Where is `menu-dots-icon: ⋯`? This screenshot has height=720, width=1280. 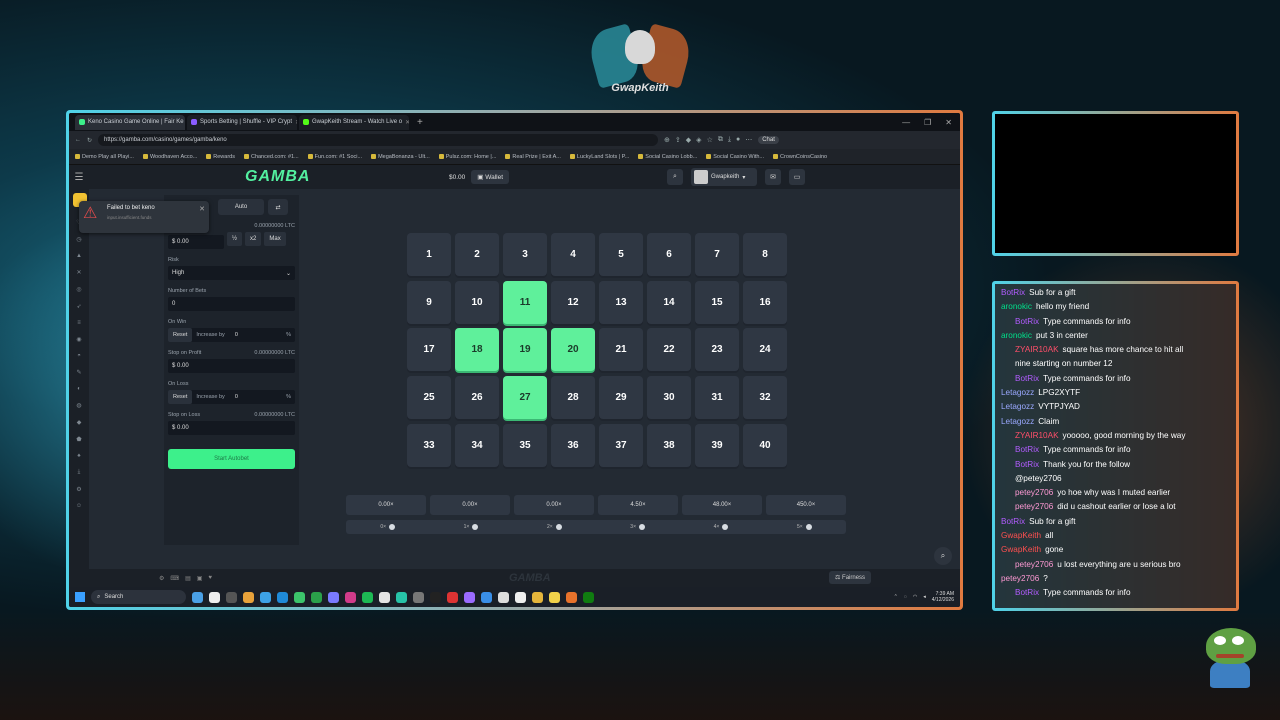
menu-dots-icon: ⋯ is located at coordinates (748, 140).